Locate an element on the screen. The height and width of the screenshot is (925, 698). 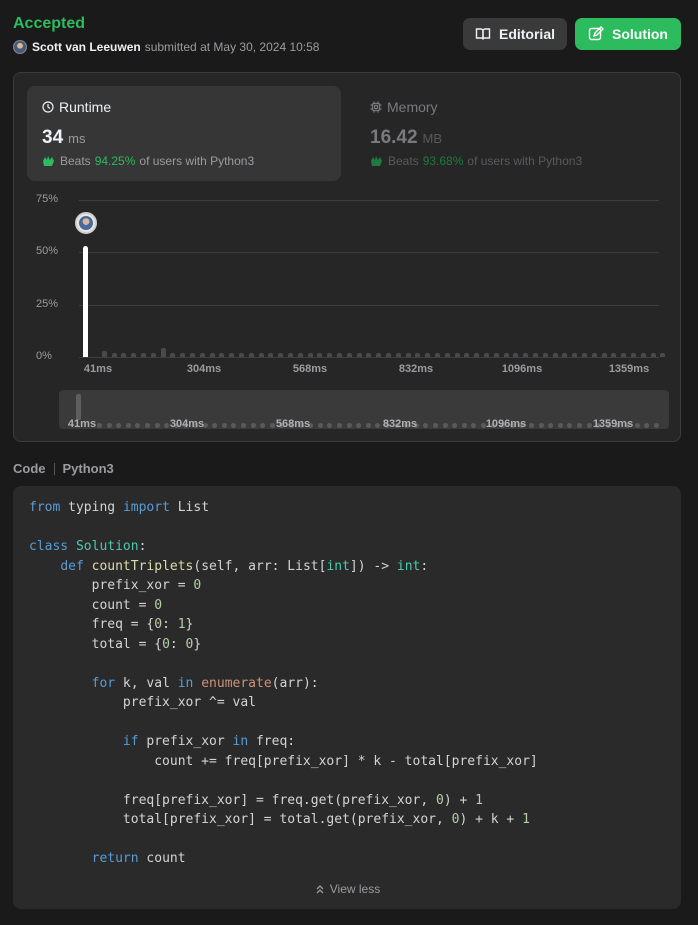
username-link: Scott van Leeuwen is located at coordinates (86, 47).